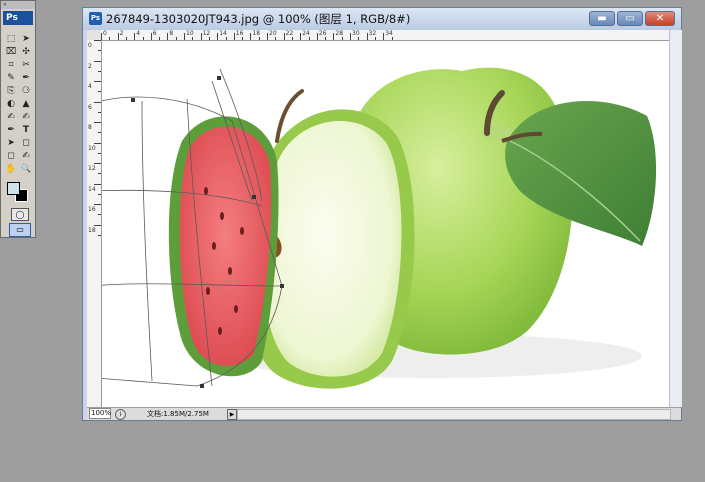 This screenshot has height=482, width=705. What do you see at coordinates (26, 130) in the screenshot?
I see `type-tool-icon: T` at bounding box center [26, 130].